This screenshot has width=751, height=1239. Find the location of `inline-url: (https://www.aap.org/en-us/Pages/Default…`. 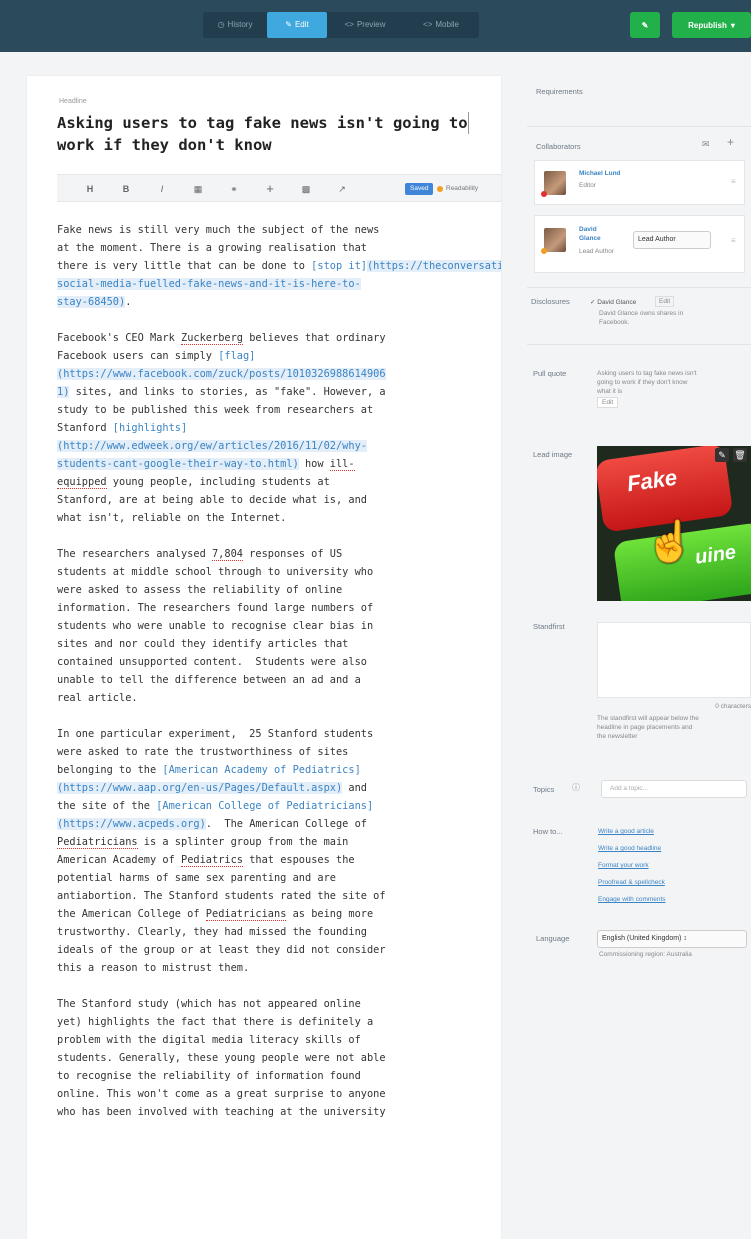

inline-url: (https://www.aap.org/en-us/Pages/Default… is located at coordinates (200, 788).